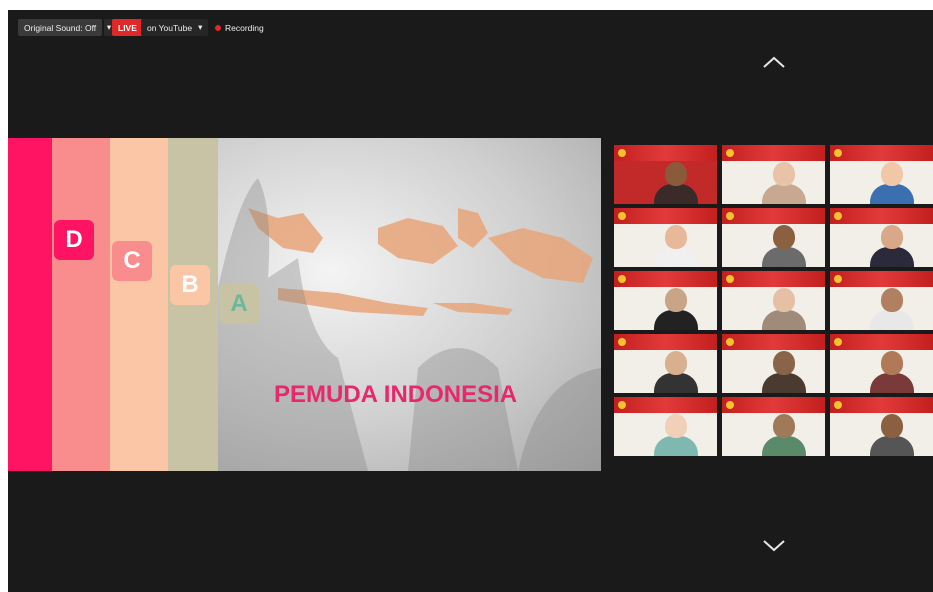 The height and width of the screenshot is (592, 933). I want to click on gallery-down-chevron-icon, so click(774, 548).